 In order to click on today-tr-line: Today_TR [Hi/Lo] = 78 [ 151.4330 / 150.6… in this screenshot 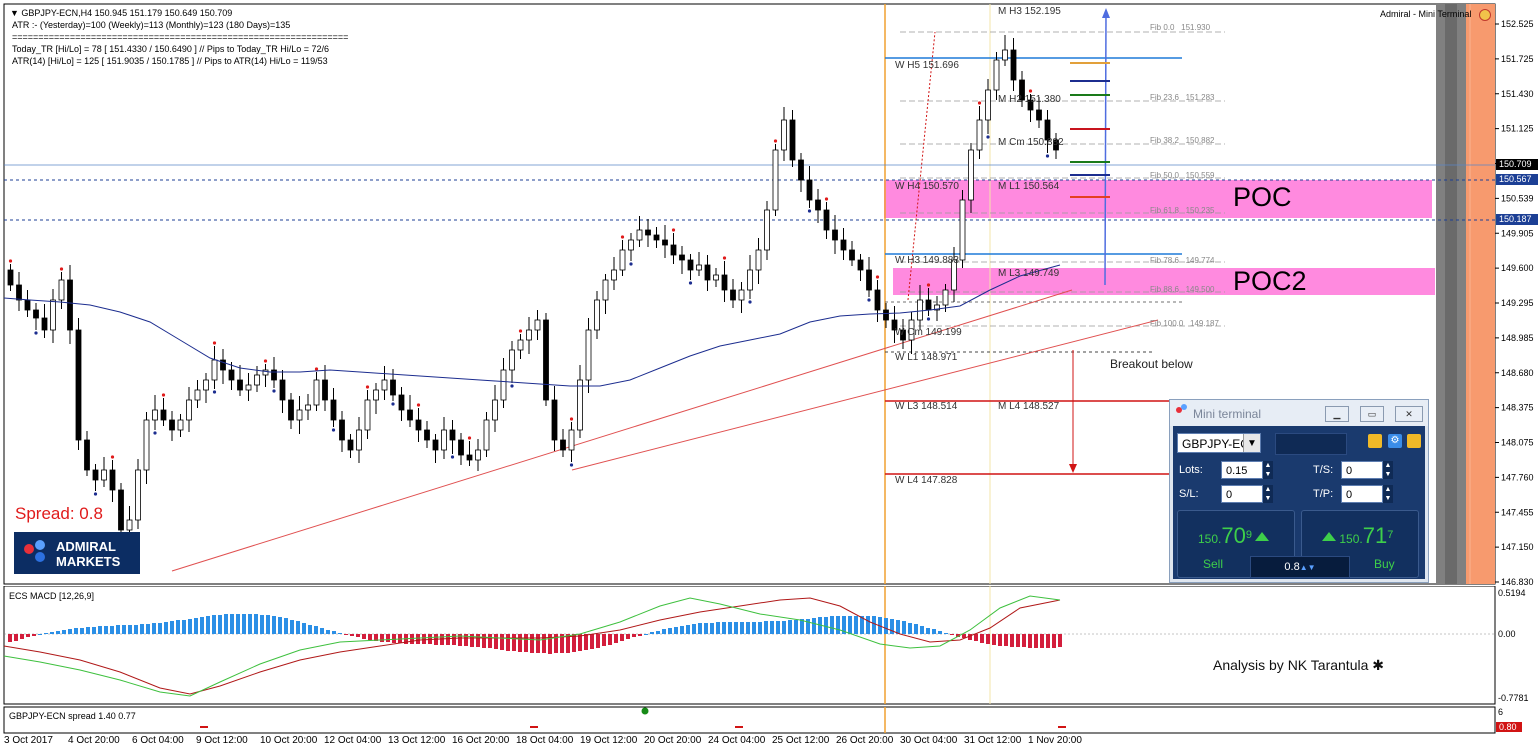, I will do `click(171, 49)`.